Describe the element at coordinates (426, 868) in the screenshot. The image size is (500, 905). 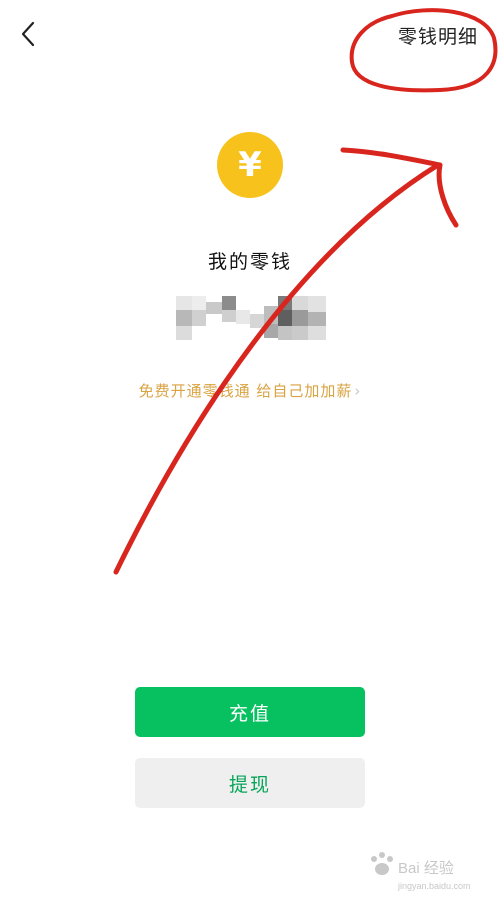
I see `watermark-line1: Bai 经验` at that location.